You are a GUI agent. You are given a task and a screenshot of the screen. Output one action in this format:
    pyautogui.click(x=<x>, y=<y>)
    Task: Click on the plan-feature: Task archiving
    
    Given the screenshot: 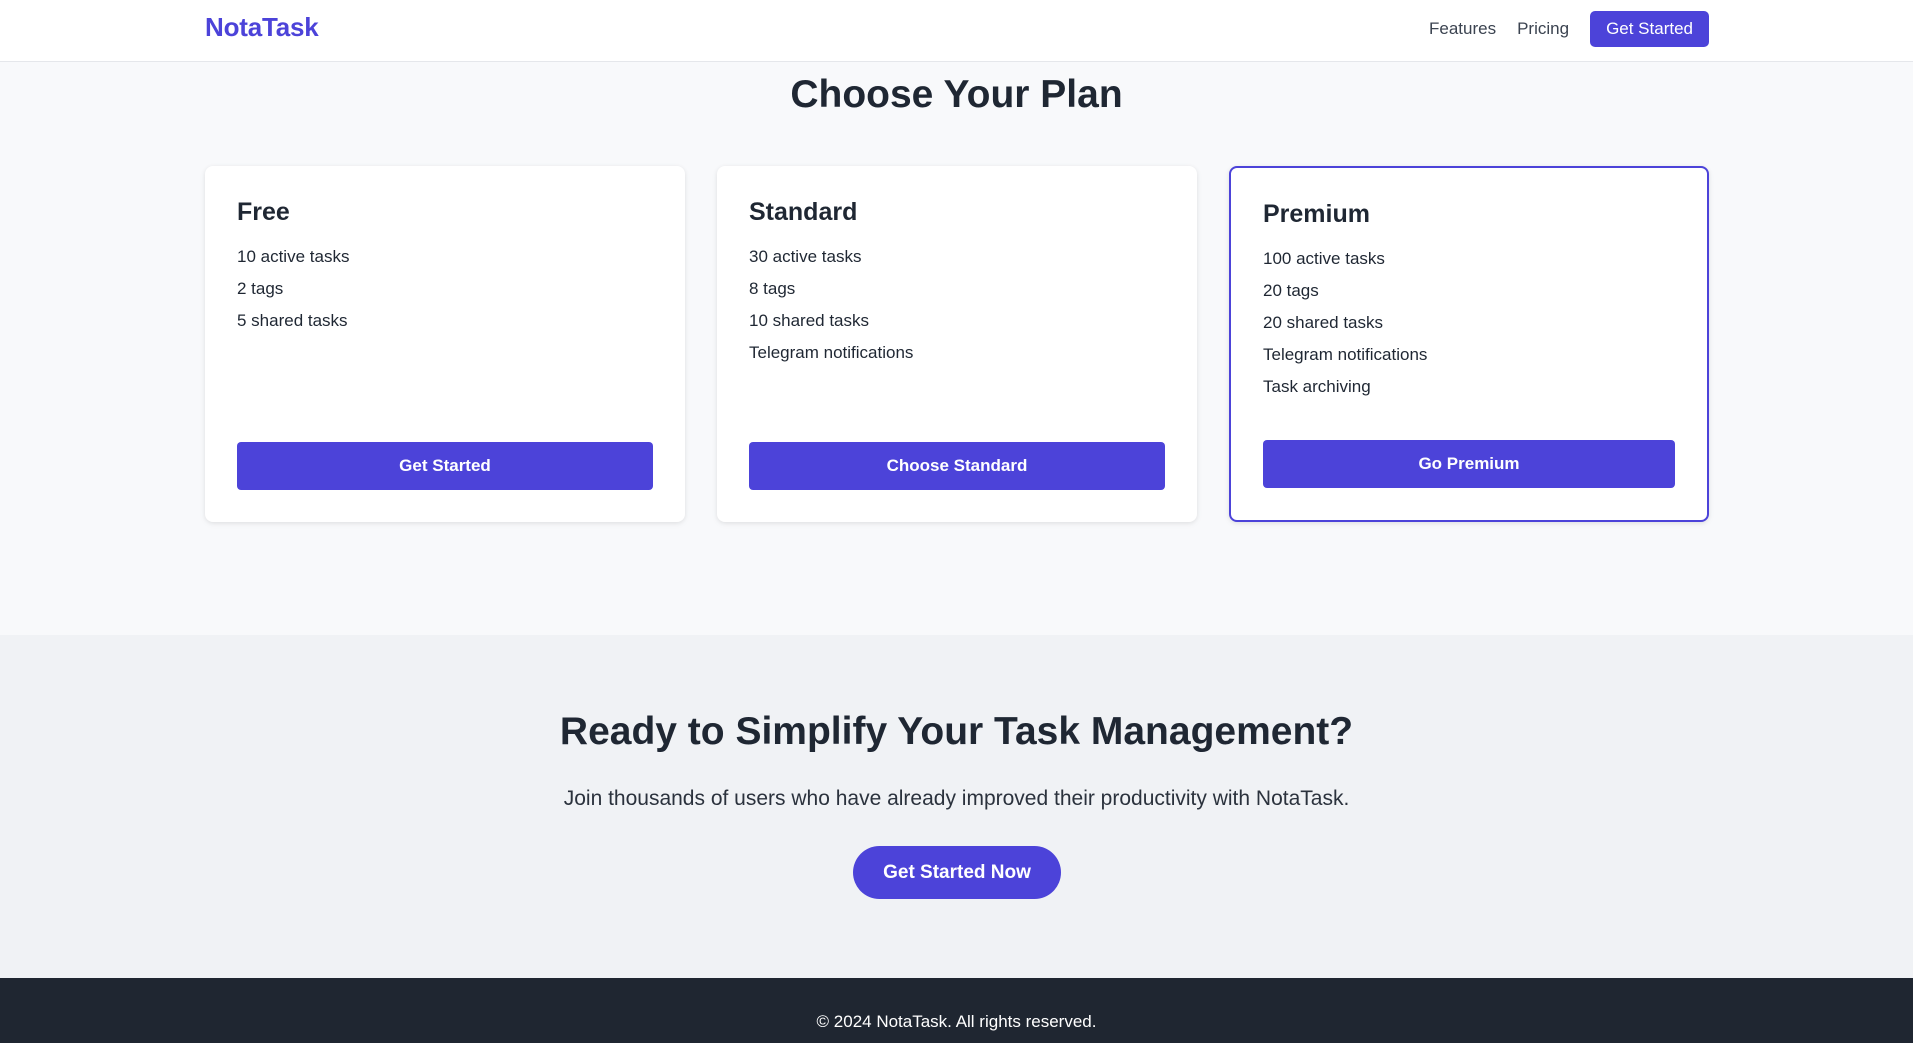 What is the action you would take?
    pyautogui.click(x=1317, y=386)
    